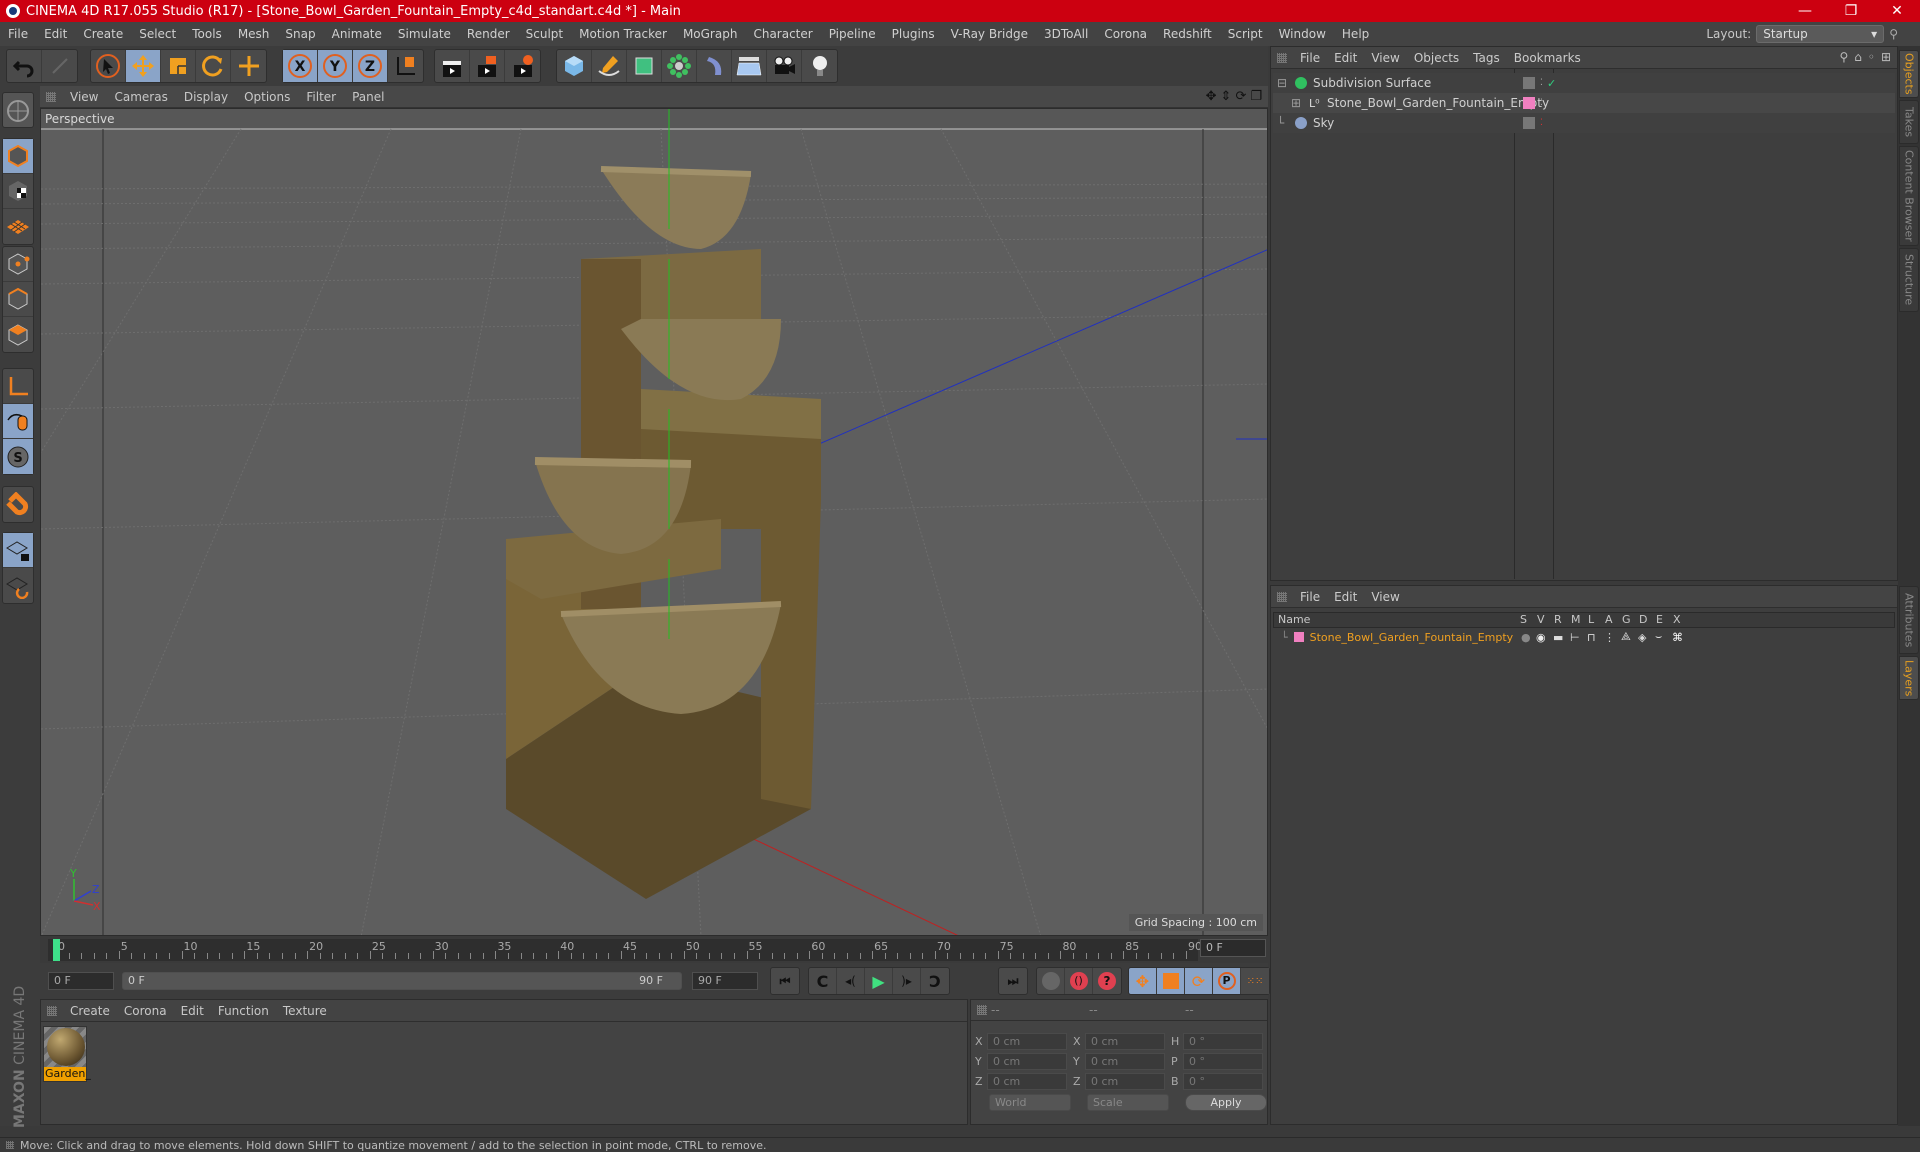  I want to click on render-toggle-icon: ▬, so click(1558, 637).